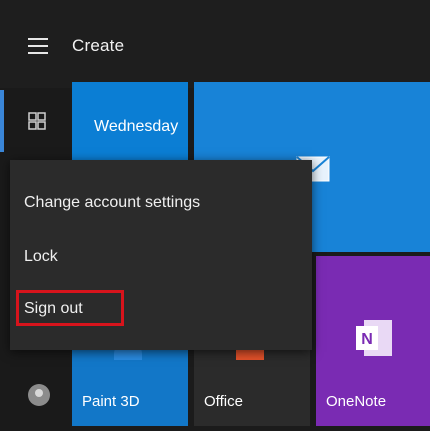  I want to click on lock-item: Lock, so click(41, 257).